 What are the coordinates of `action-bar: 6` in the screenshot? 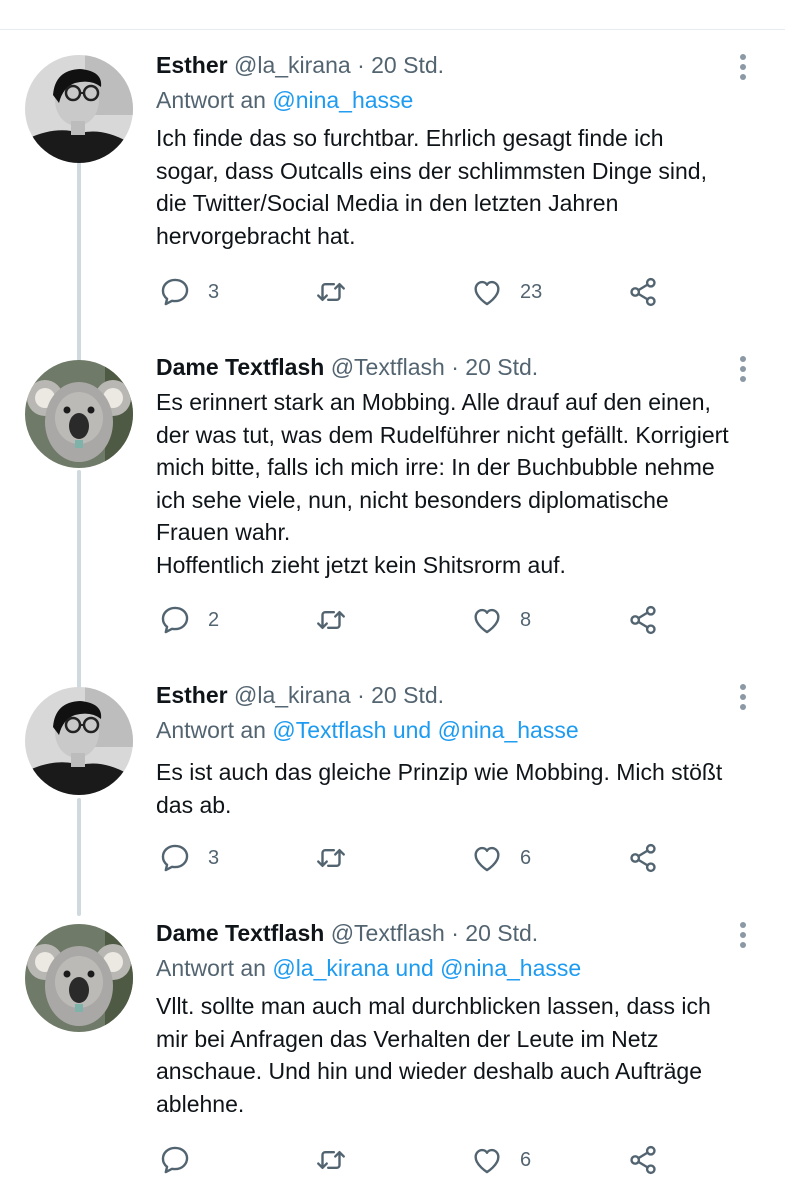 It's located at (392, 1160).